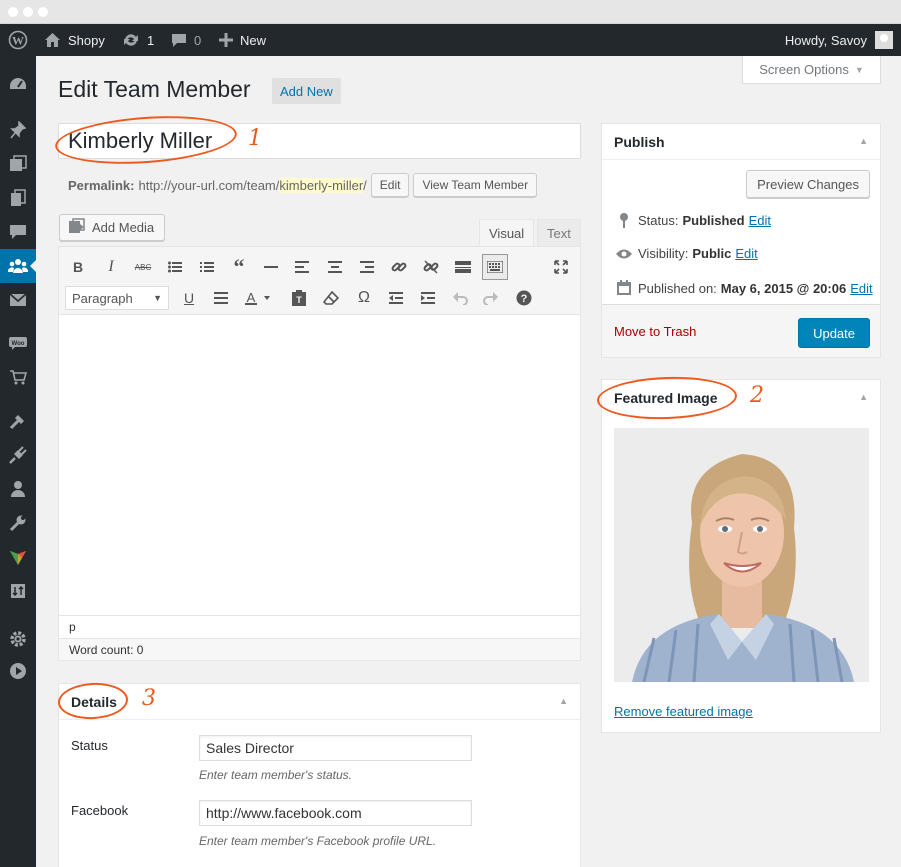 The image size is (901, 867). Describe the element at coordinates (834, 333) in the screenshot. I see `update-button: Update` at that location.